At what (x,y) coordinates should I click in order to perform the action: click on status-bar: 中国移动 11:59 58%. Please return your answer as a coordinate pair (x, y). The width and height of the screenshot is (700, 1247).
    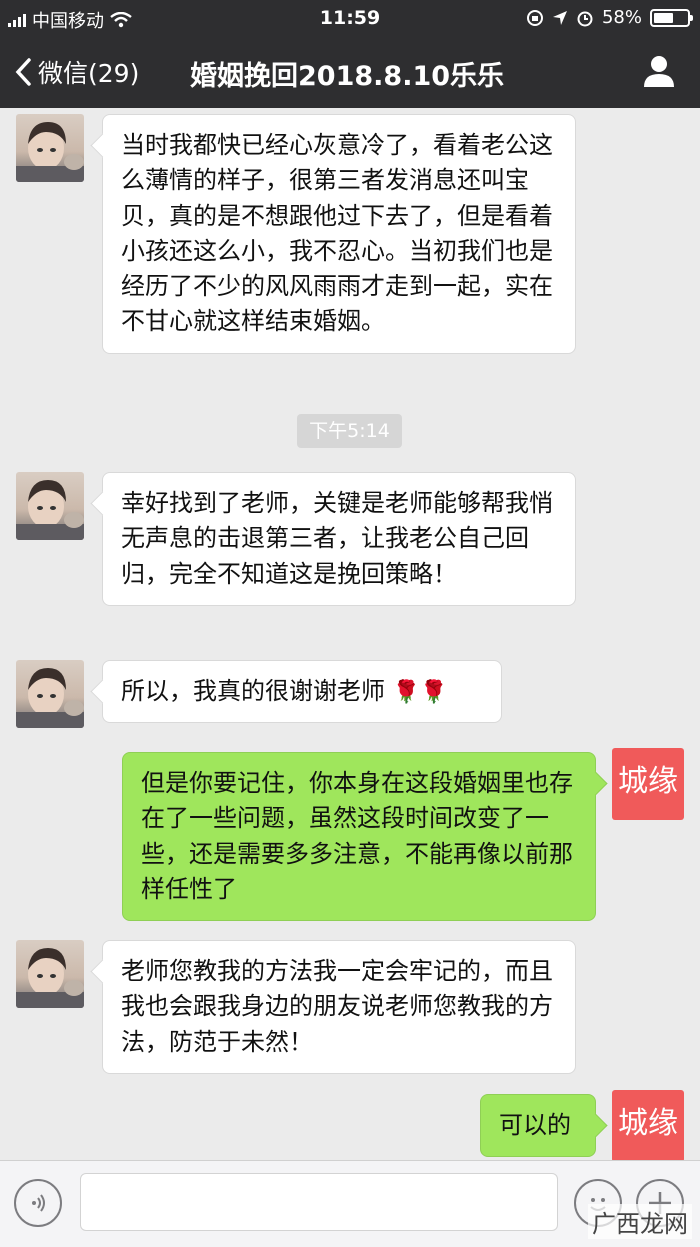
    Looking at the image, I should click on (350, 18).